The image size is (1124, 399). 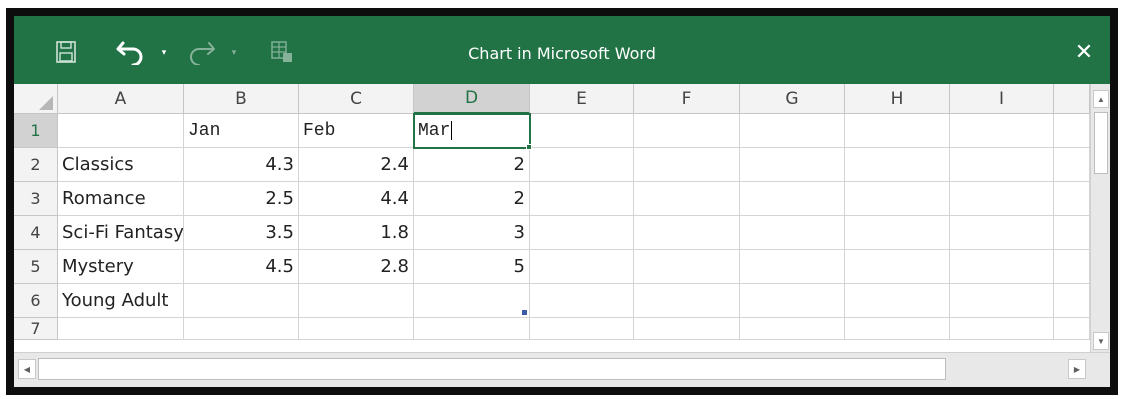 I want to click on cell-g3, so click(x=792, y=199).